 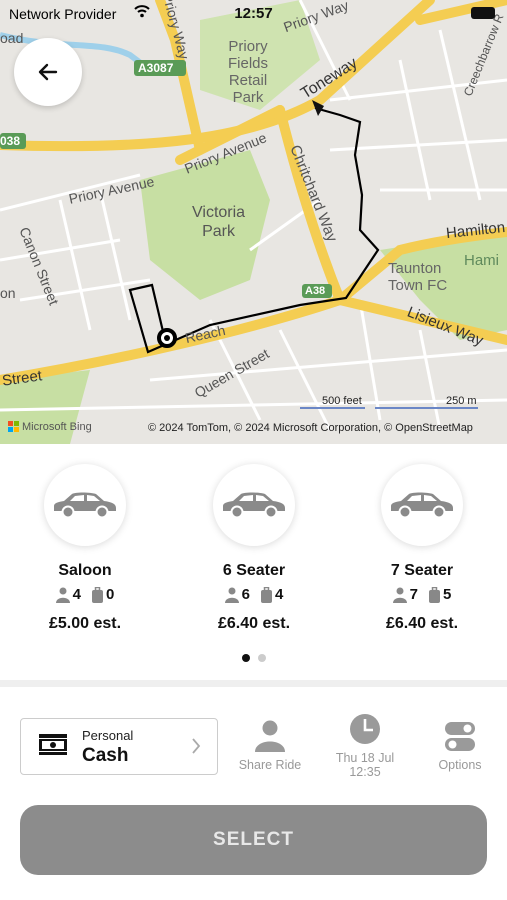 What do you see at coordinates (110, 594) in the screenshot?
I see `luggage-count: 0` at bounding box center [110, 594].